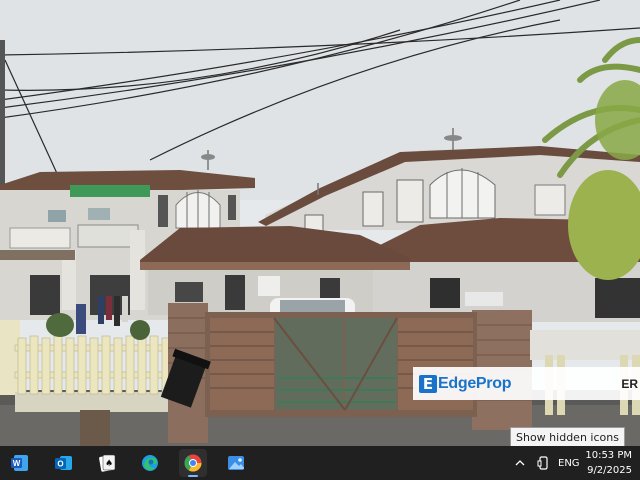  I want to click on edgeprop-watermark: E EdgeProp ER, so click(526, 383).